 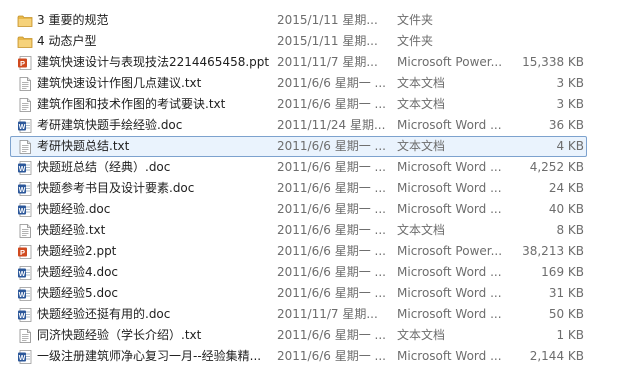 What do you see at coordinates (566, 209) in the screenshot?
I see `file-size: 40 KB` at bounding box center [566, 209].